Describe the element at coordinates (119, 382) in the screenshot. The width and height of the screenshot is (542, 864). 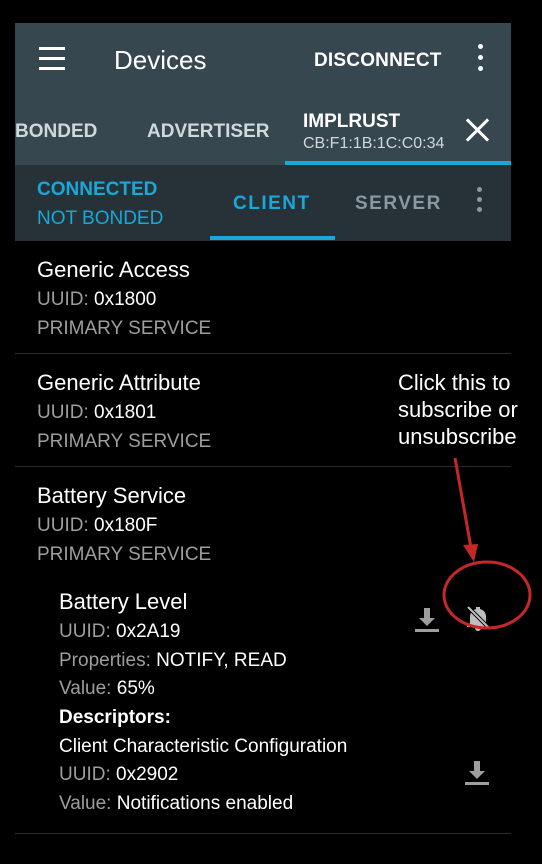
I see `service-name: Generic Attribute` at that location.